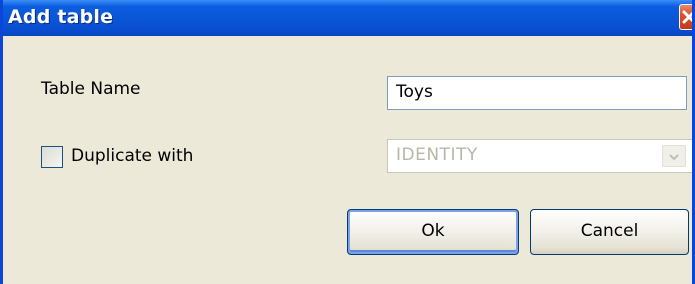  What do you see at coordinates (132, 156) in the screenshot?
I see `duplicate-label: Duplicate with` at bounding box center [132, 156].